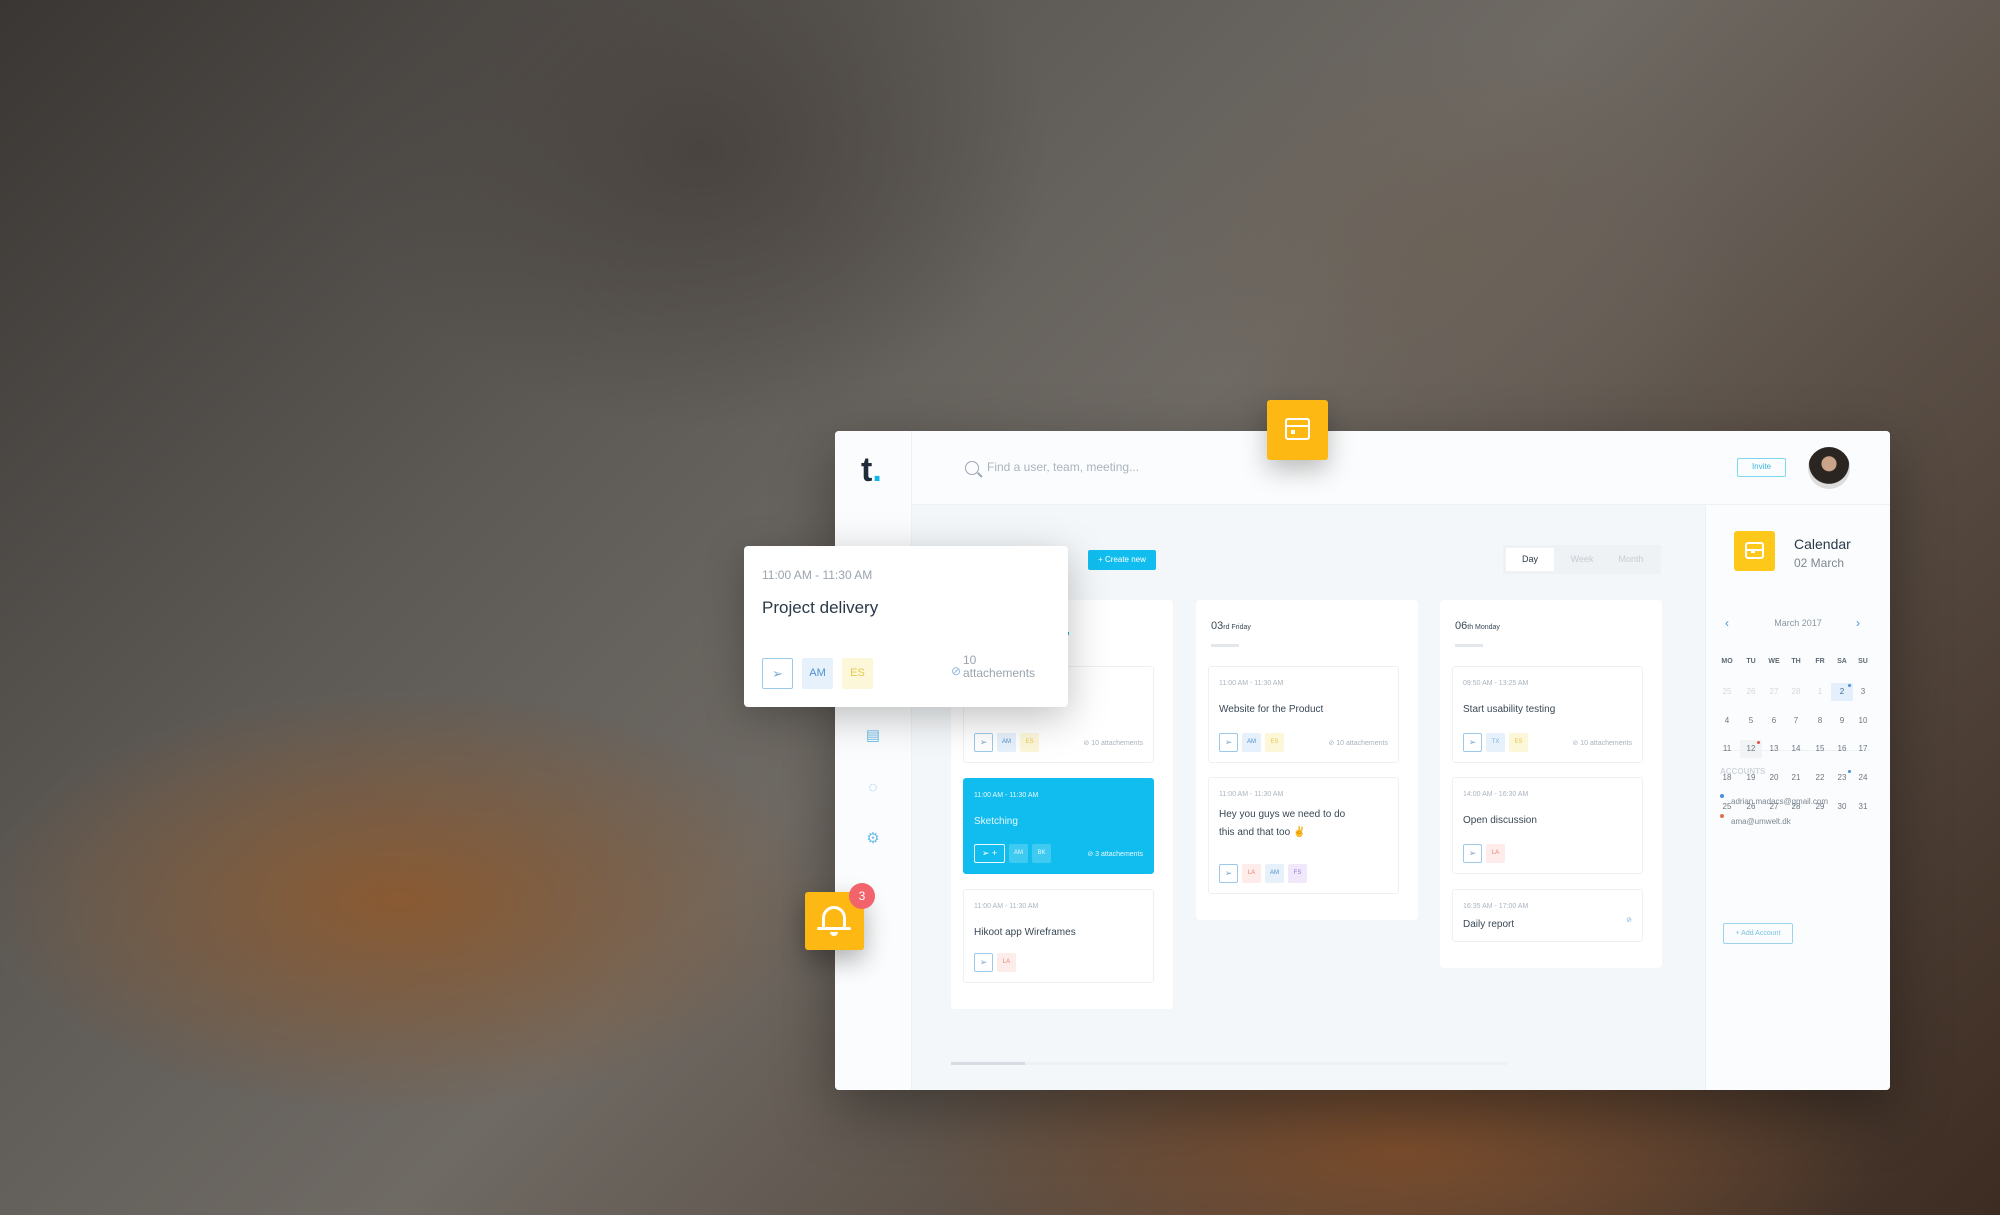 This screenshot has height=1215, width=2000. I want to click on calendar-icon, so click(1754, 550).